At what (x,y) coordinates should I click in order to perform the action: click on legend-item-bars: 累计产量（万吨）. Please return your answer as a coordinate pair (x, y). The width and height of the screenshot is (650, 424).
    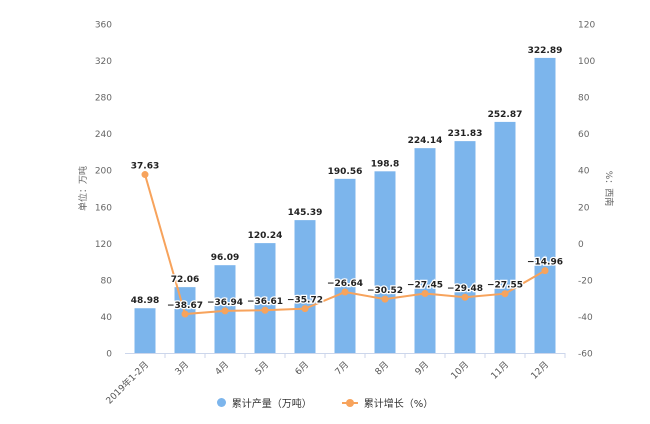
    Looking at the image, I should click on (264, 402).